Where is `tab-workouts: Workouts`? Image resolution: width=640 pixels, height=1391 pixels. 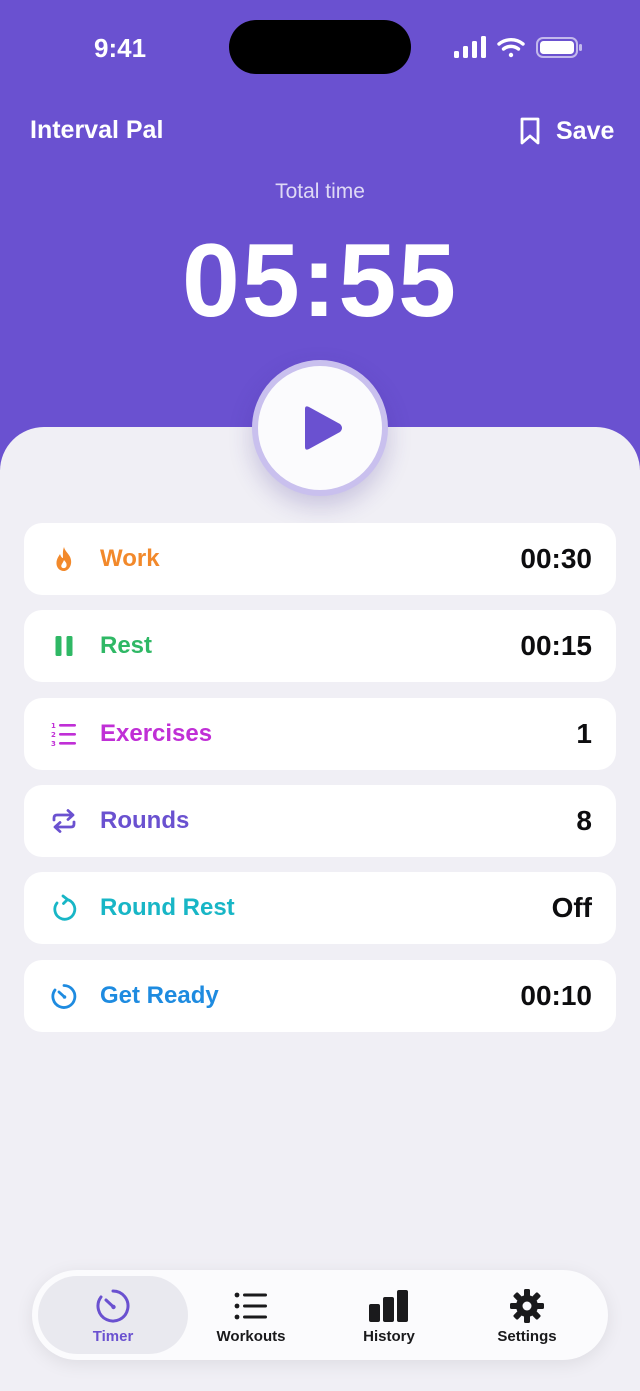 tab-workouts: Workouts is located at coordinates (251, 1315).